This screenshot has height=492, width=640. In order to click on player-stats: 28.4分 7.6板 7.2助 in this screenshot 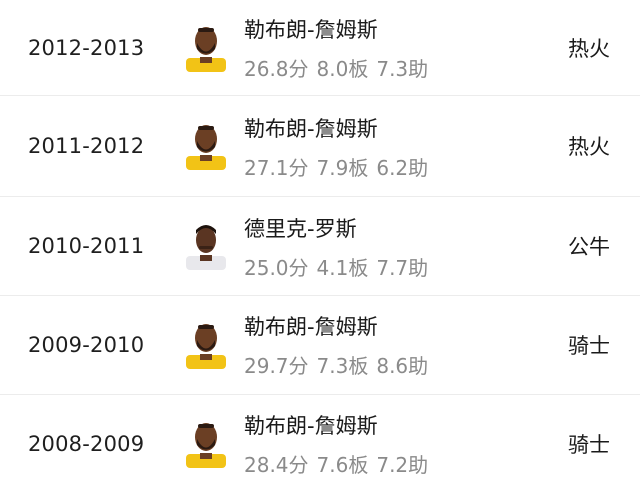, I will do `click(336, 463)`.